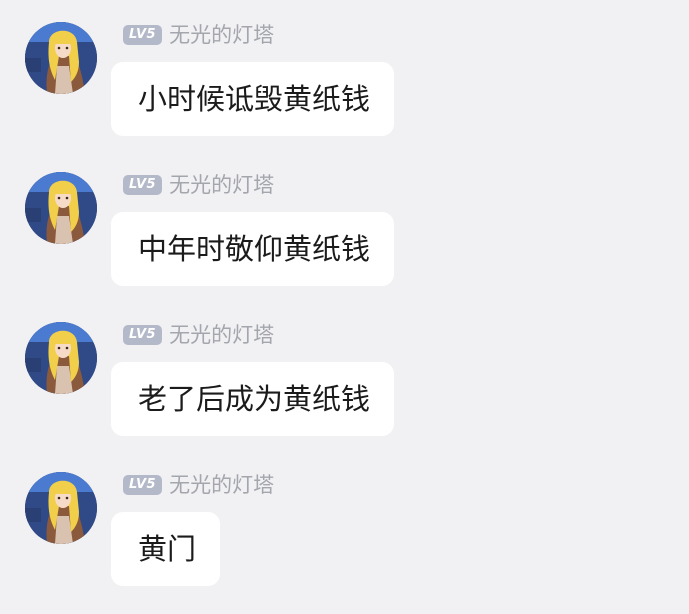 The width and height of the screenshot is (689, 614). I want to click on message-text: 中年时敬仰黄纸钱, so click(254, 249).